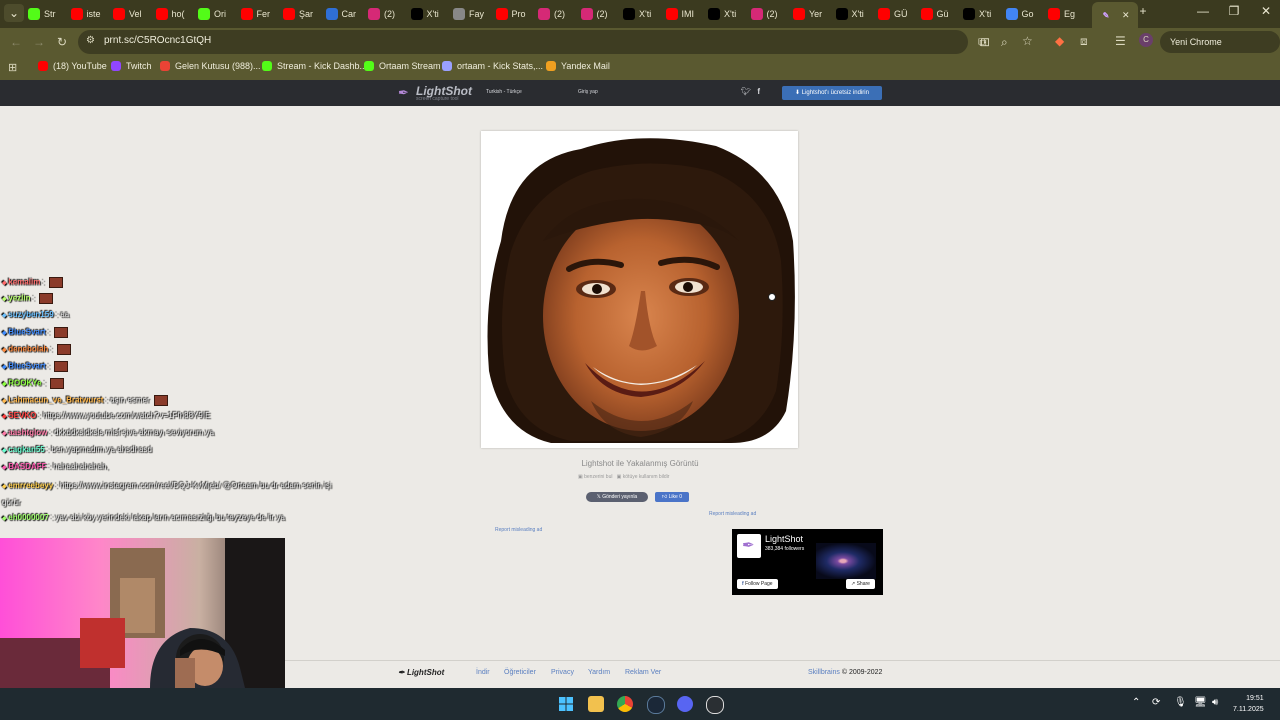  Describe the element at coordinates (39, 42) in the screenshot. I see `forward-icon: →` at that location.